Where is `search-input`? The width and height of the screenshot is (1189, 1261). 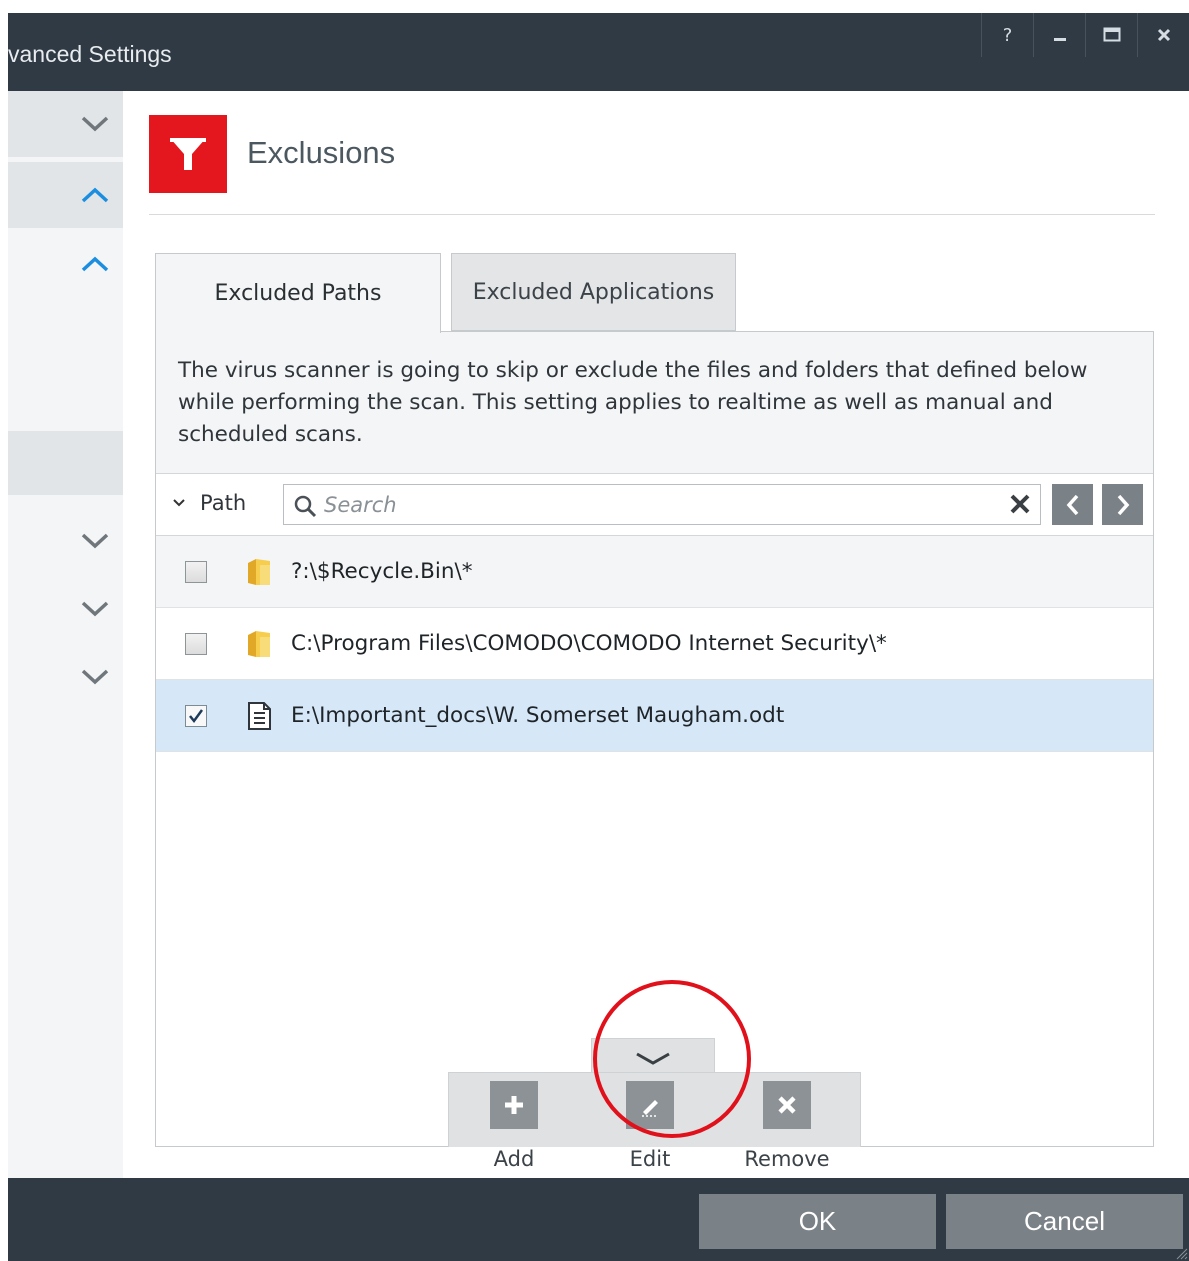
search-input is located at coordinates (664, 504).